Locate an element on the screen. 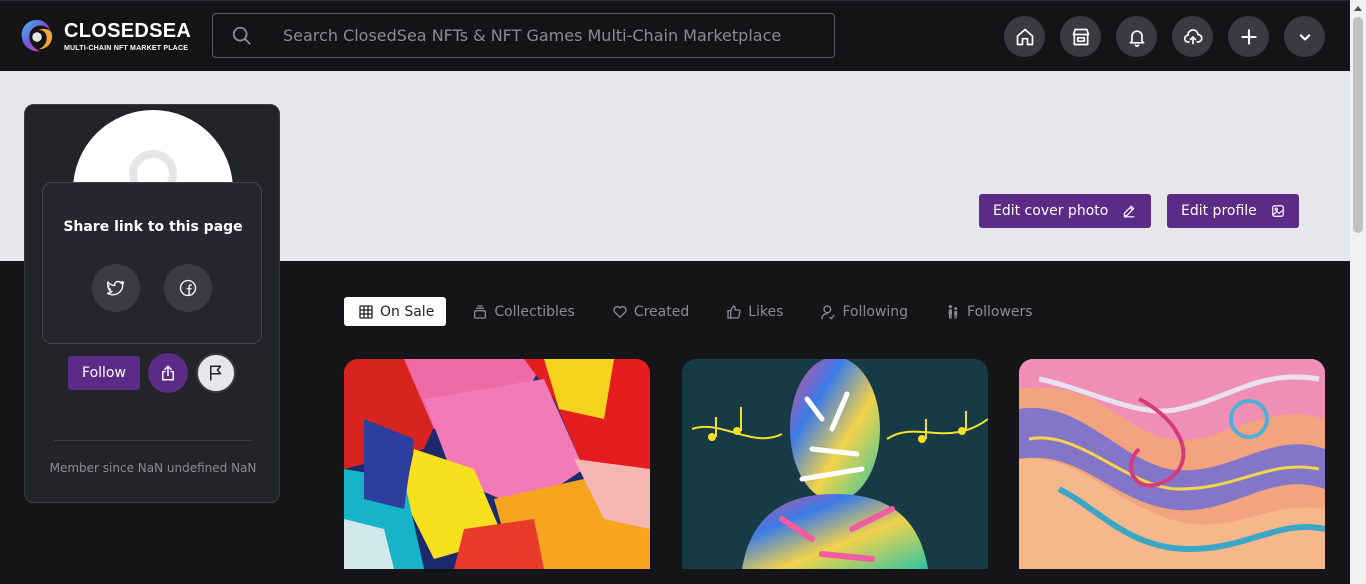 The height and width of the screenshot is (584, 1366). grid-icon is located at coordinates (366, 311).